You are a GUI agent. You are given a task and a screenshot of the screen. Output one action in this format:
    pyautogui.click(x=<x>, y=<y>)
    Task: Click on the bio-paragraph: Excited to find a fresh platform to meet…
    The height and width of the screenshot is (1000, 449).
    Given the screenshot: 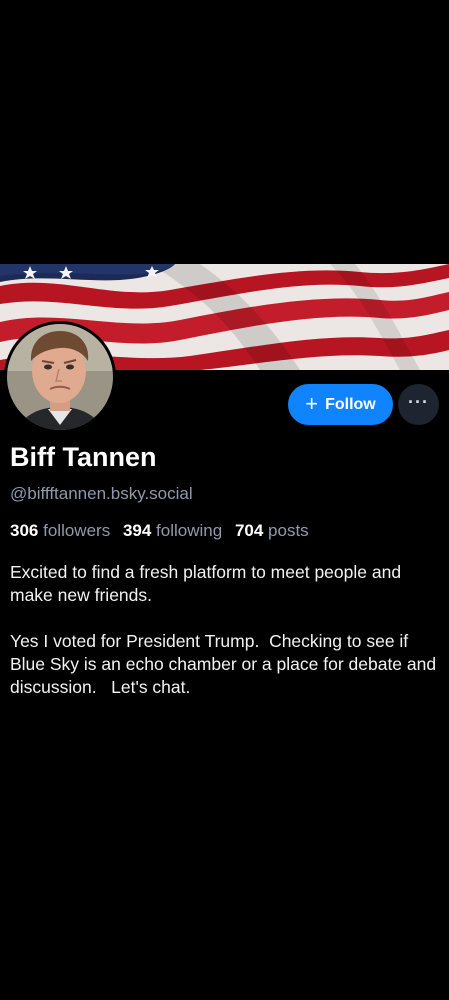 What is the action you would take?
    pyautogui.click(x=208, y=583)
    